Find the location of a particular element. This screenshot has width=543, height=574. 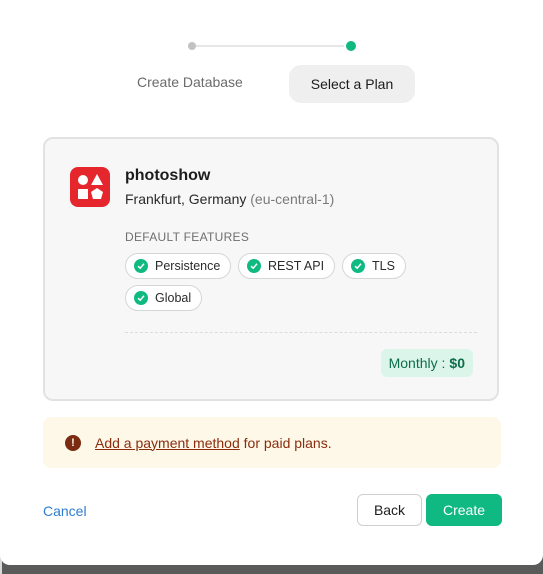

step-2-dot is located at coordinates (351, 46).